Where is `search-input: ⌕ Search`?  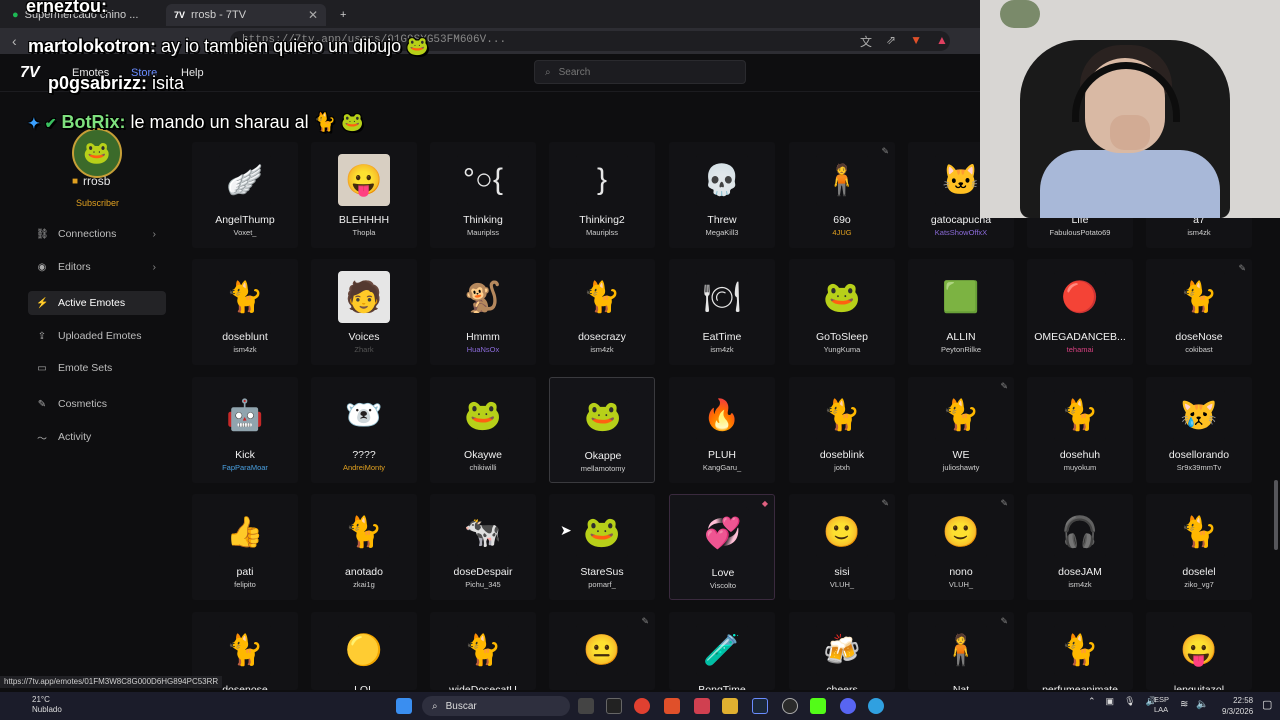
search-input: ⌕ Search is located at coordinates (640, 72).